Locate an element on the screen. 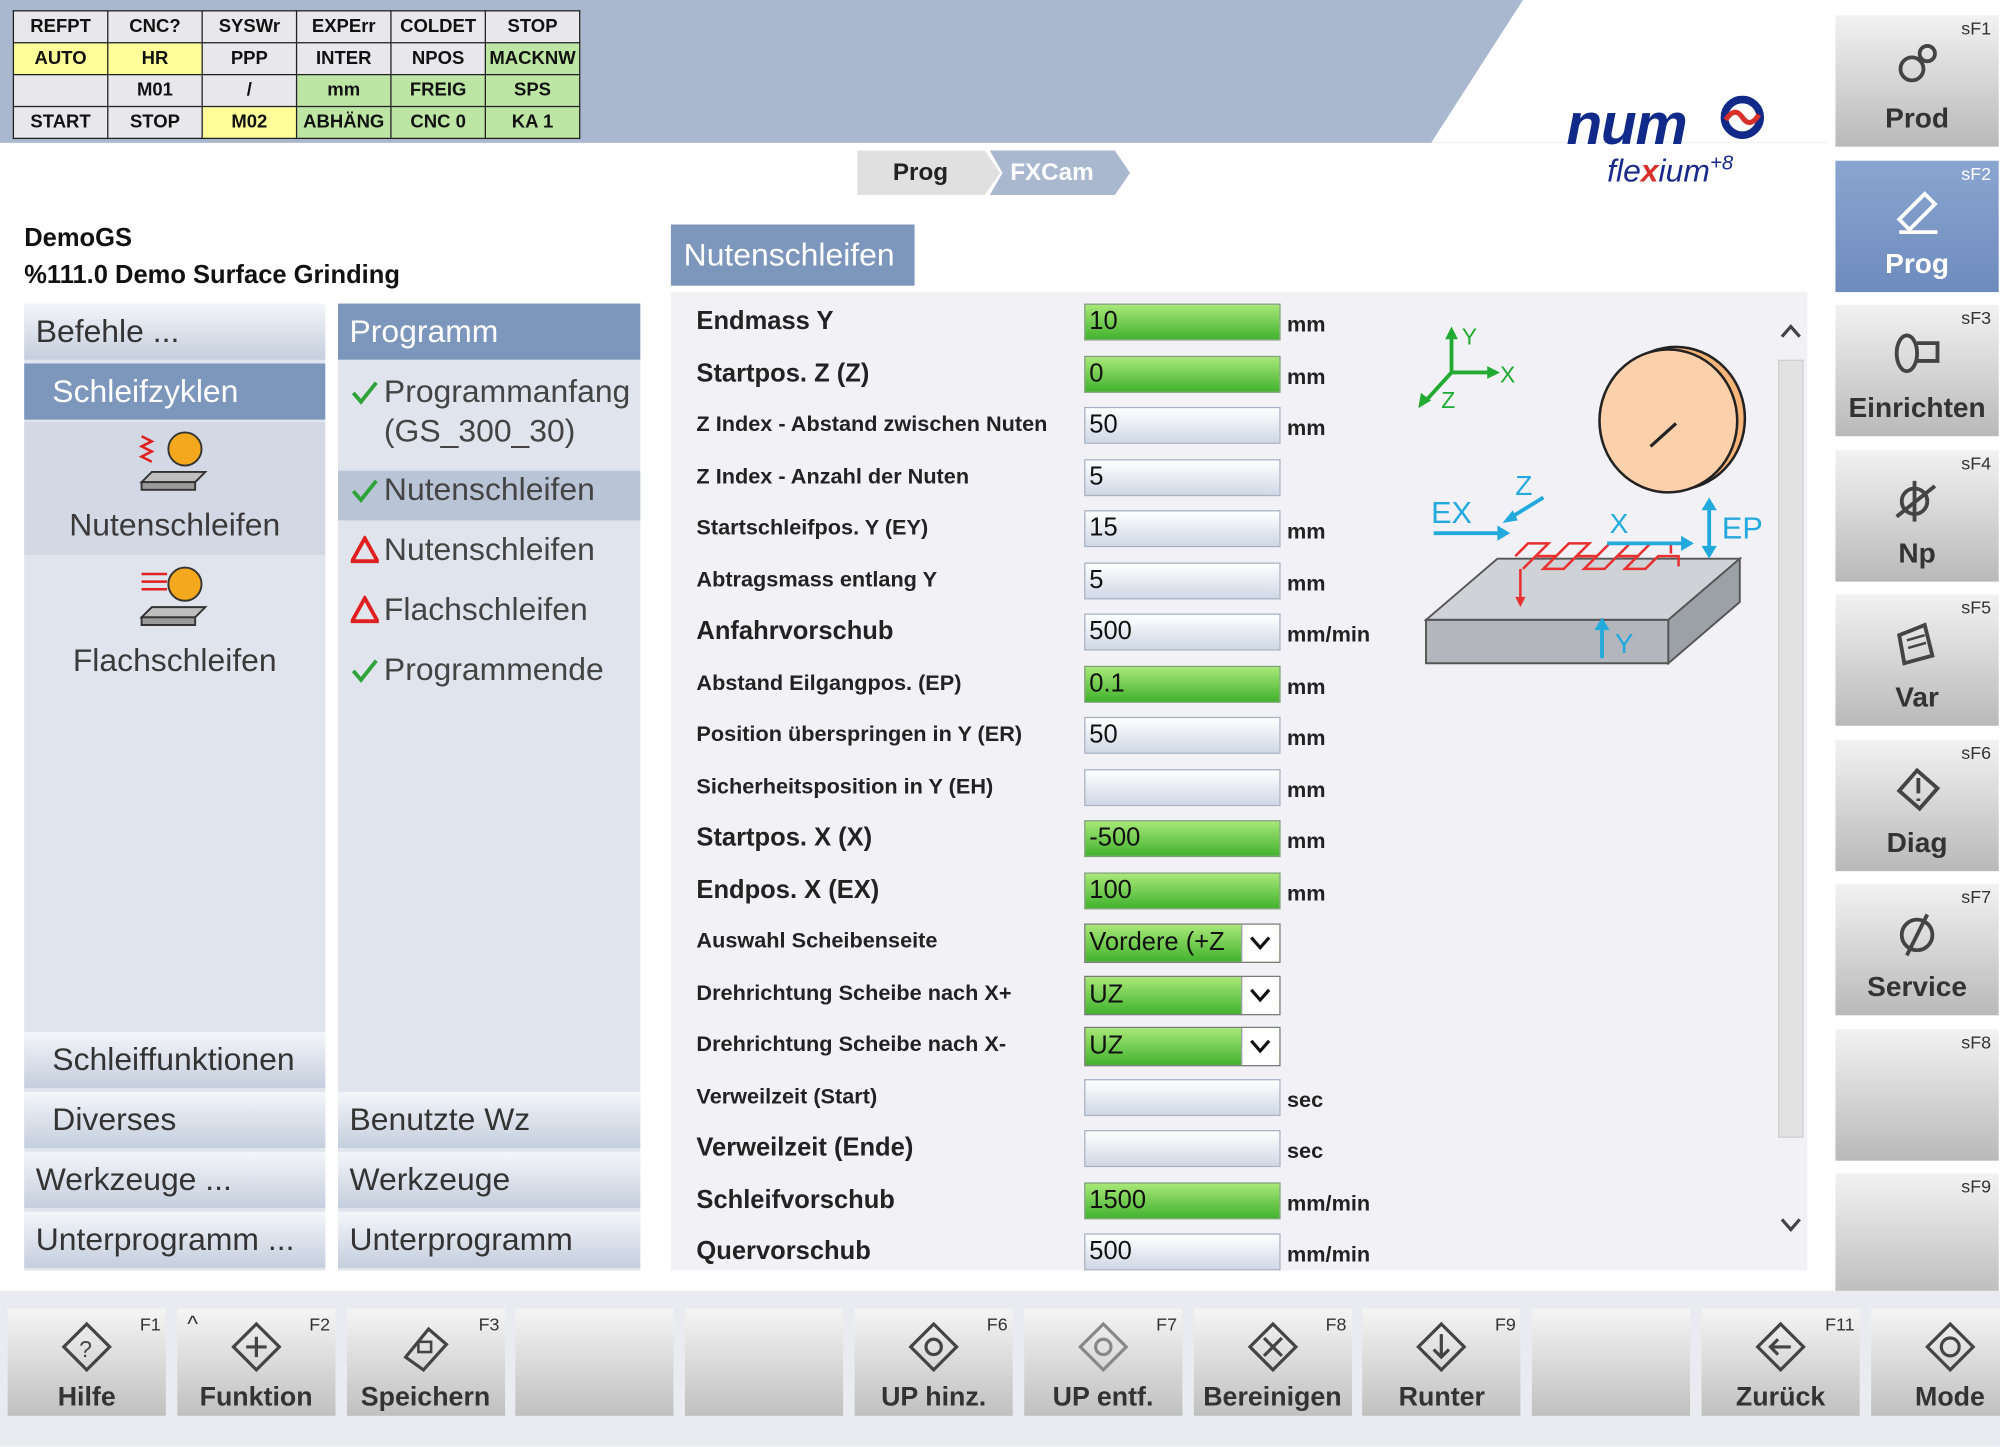 This screenshot has height=1447, width=2000. softkey-label: Runter is located at coordinates (1442, 1398).